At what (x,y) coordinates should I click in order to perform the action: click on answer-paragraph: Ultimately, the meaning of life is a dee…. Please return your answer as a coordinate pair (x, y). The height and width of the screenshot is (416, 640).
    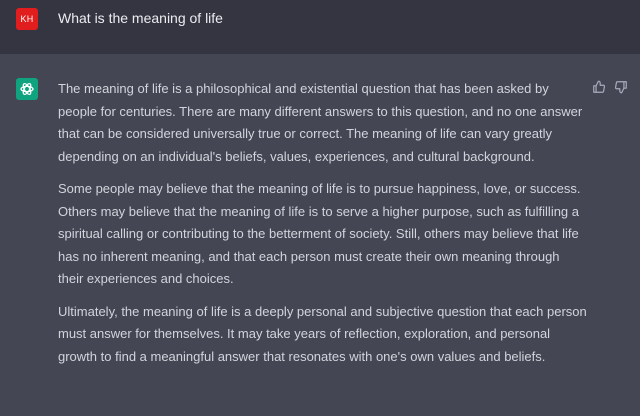
    Looking at the image, I should click on (322, 333).